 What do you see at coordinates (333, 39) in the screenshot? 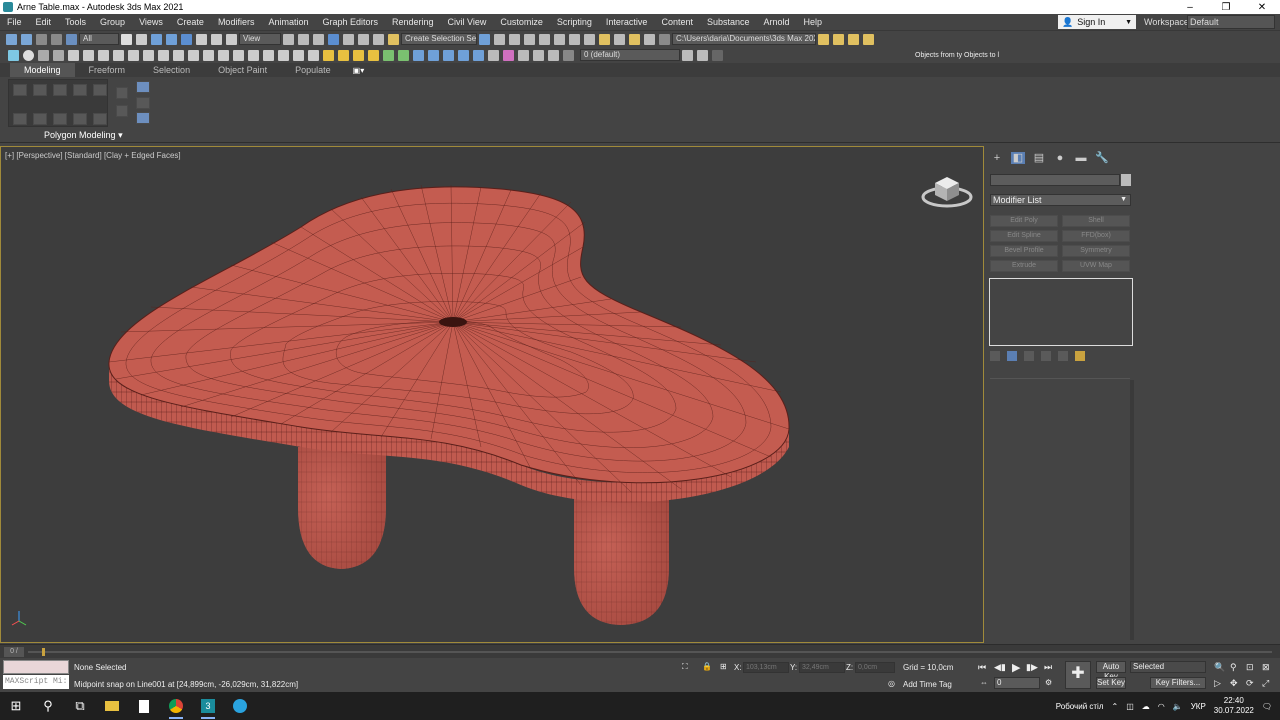
I see `snaps-toggle-icon` at bounding box center [333, 39].